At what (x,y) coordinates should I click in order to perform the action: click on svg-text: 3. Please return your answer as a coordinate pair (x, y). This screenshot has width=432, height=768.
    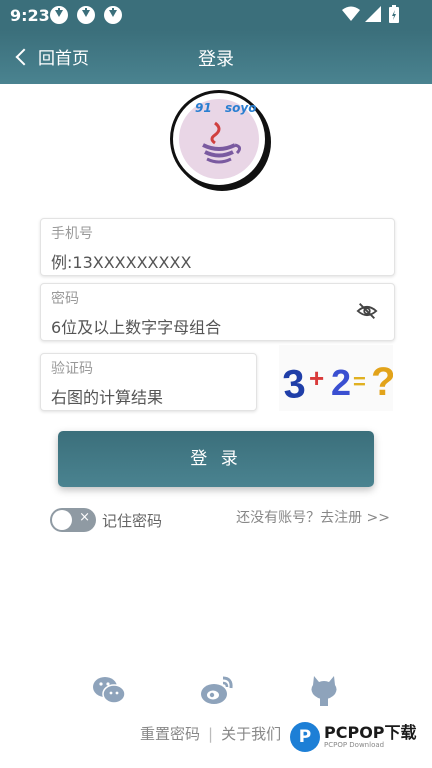
    Looking at the image, I should click on (294, 384).